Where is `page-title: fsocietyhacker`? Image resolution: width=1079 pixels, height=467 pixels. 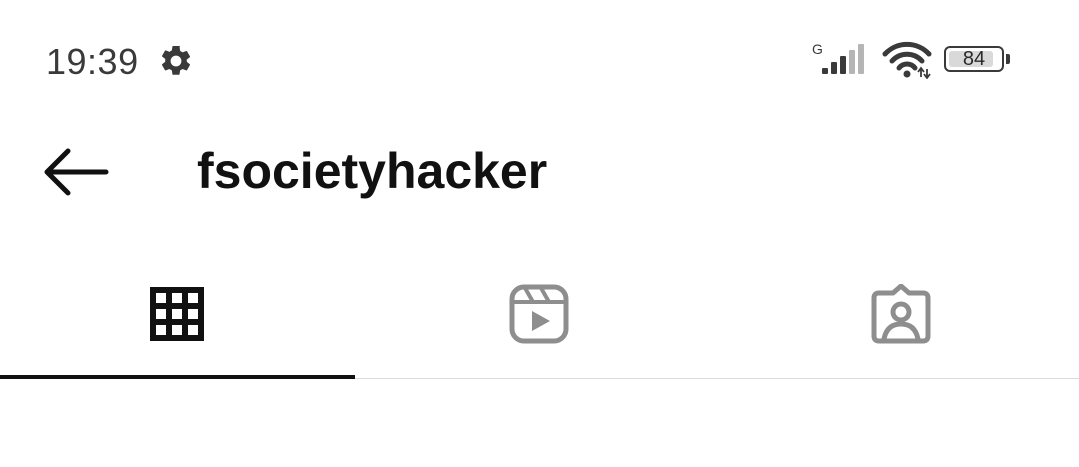
page-title: fsocietyhacker is located at coordinates (372, 171).